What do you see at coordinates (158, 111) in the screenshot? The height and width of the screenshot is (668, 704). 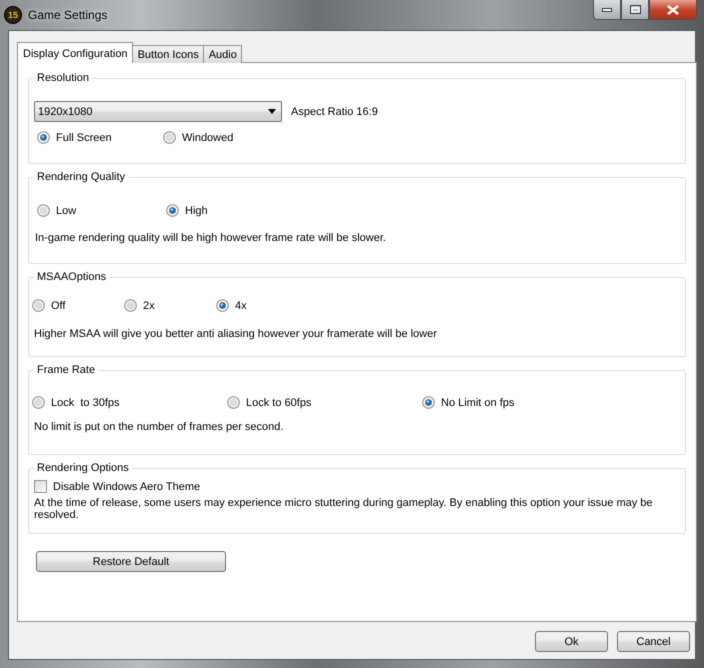 I see `resolution-dropdown: 1920x1080` at bounding box center [158, 111].